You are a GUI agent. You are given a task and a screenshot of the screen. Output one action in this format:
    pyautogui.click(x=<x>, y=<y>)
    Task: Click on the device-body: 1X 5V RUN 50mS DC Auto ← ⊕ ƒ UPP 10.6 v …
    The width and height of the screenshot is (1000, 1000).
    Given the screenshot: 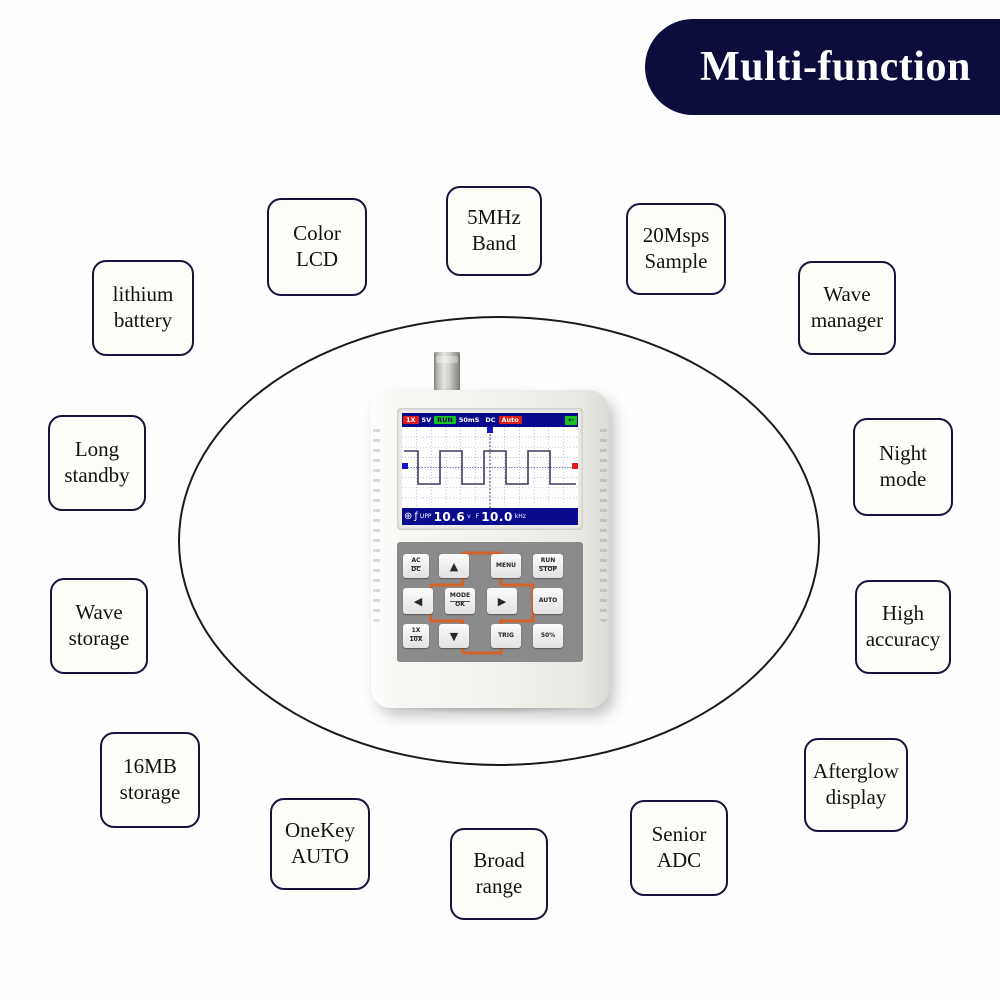 What is the action you would take?
    pyautogui.click(x=490, y=549)
    